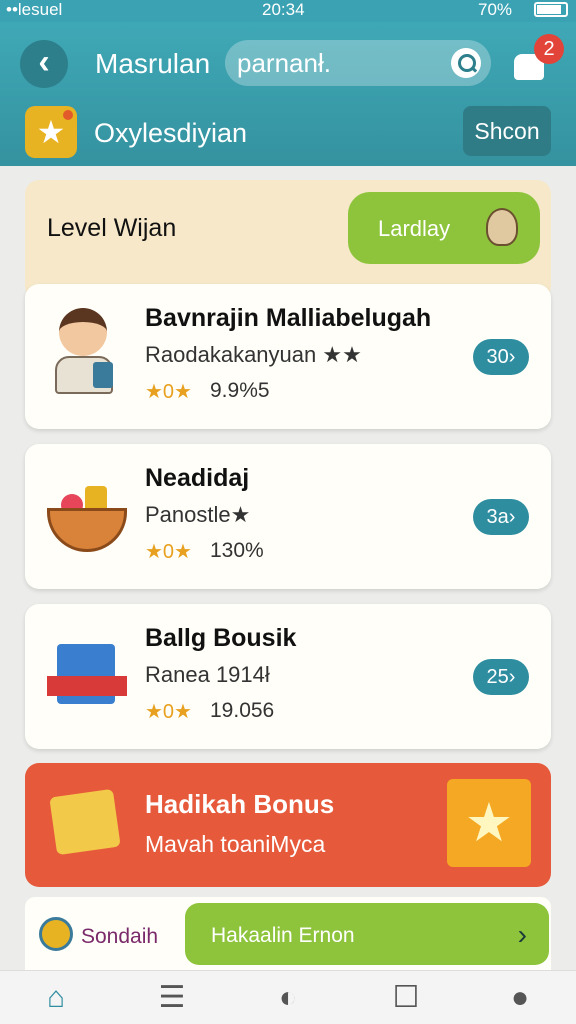  What do you see at coordinates (172, 997) in the screenshot?
I see `menu-icon: ☰` at bounding box center [172, 997].